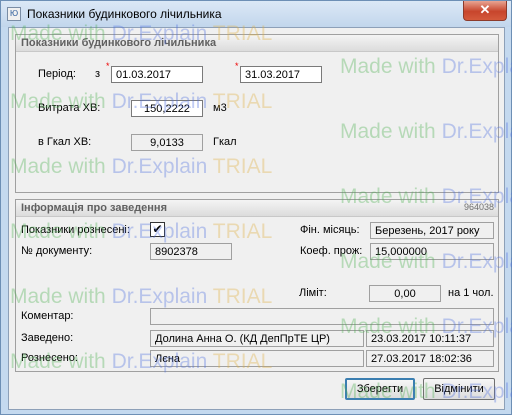  Describe the element at coordinates (430, 358) in the screenshot. I see `posted-at-field: 27.03.2017 18:02:36` at that location.